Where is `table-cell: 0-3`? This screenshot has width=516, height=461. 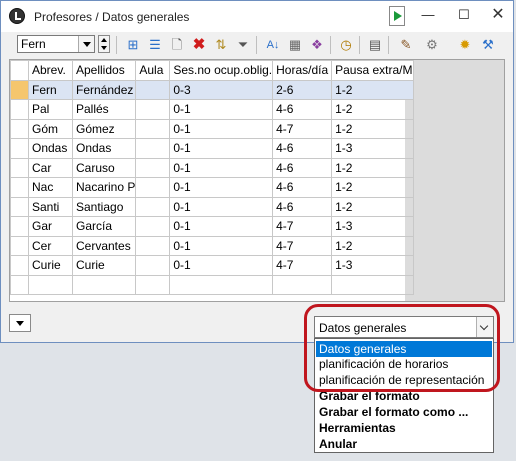
table-cell: 0-3 is located at coordinates (221, 89).